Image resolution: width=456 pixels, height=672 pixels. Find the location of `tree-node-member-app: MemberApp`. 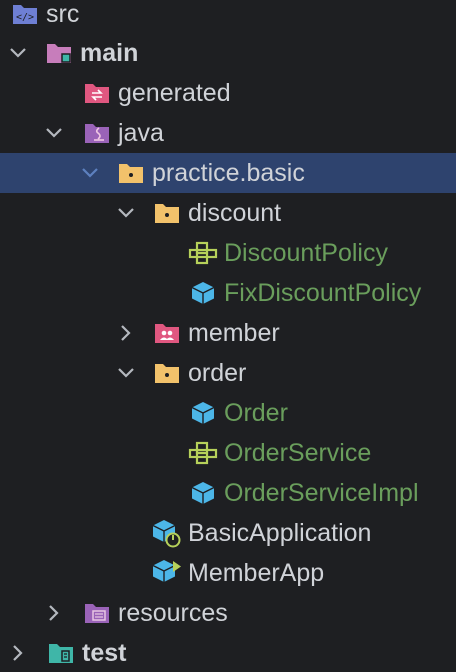

tree-node-member-app: MemberApp is located at coordinates (228, 573).